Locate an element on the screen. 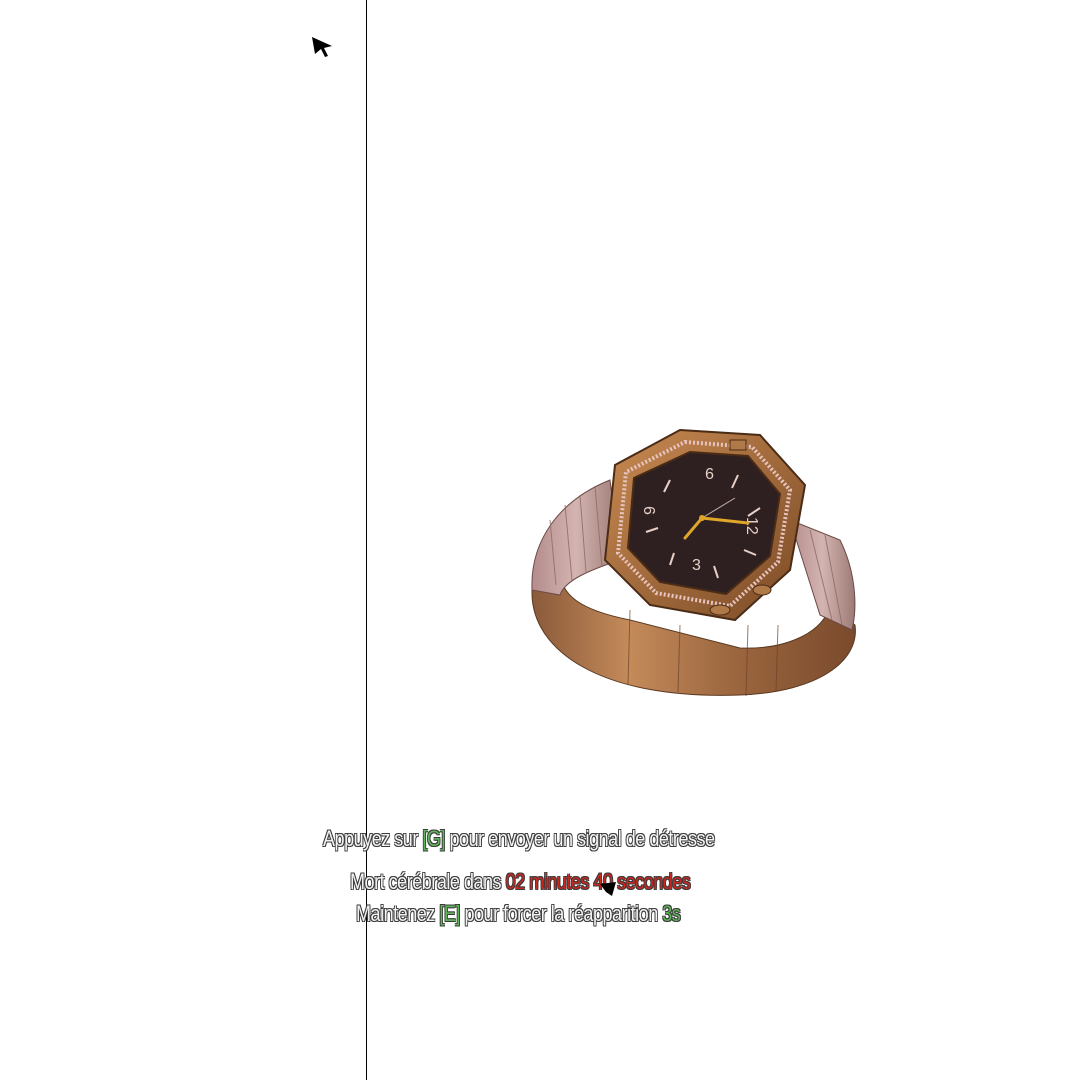  dial-numeral: 12 is located at coordinates (751, 526).